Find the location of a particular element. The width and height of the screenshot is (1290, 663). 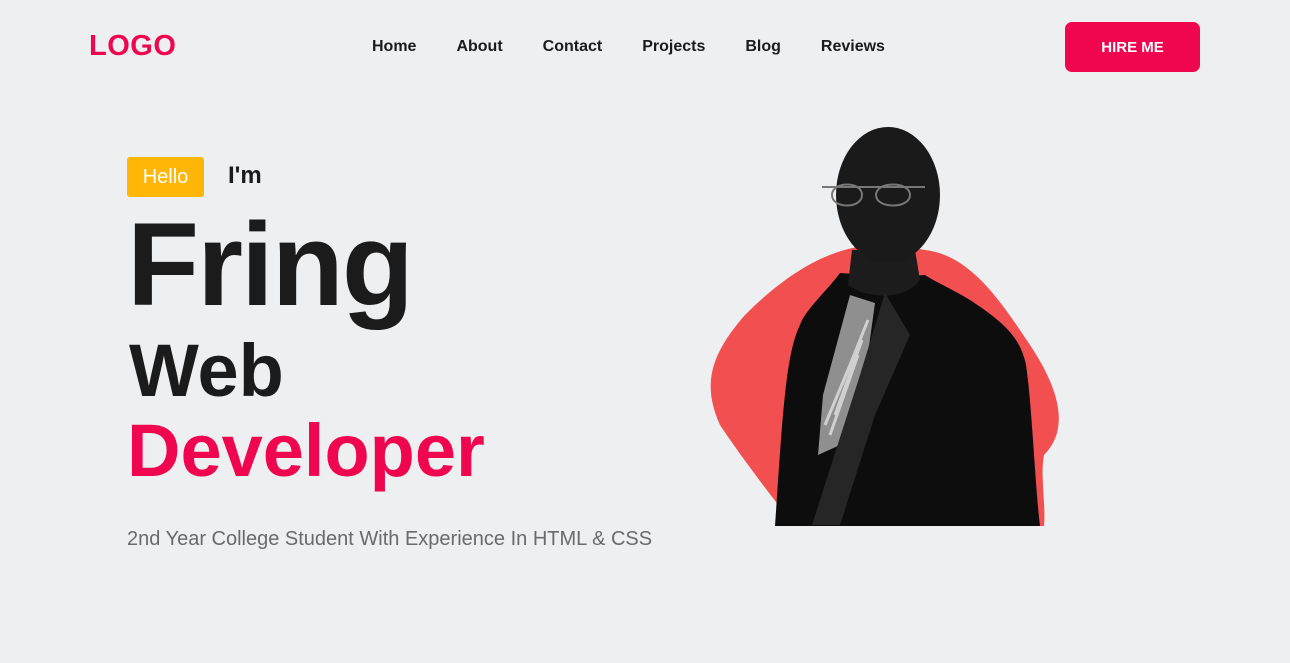

hire-me-button: HIRE ME is located at coordinates (1132, 47).